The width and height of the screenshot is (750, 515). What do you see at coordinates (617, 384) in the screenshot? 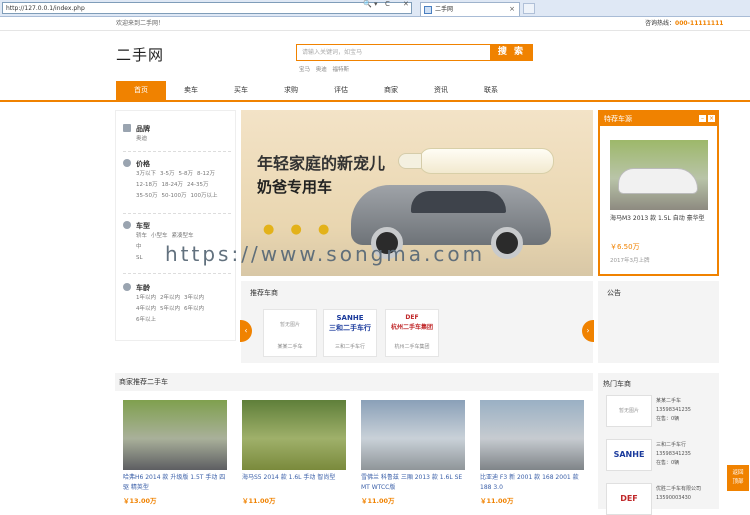
I see `hot-dealers-title: 热门车商` at bounding box center [617, 384].